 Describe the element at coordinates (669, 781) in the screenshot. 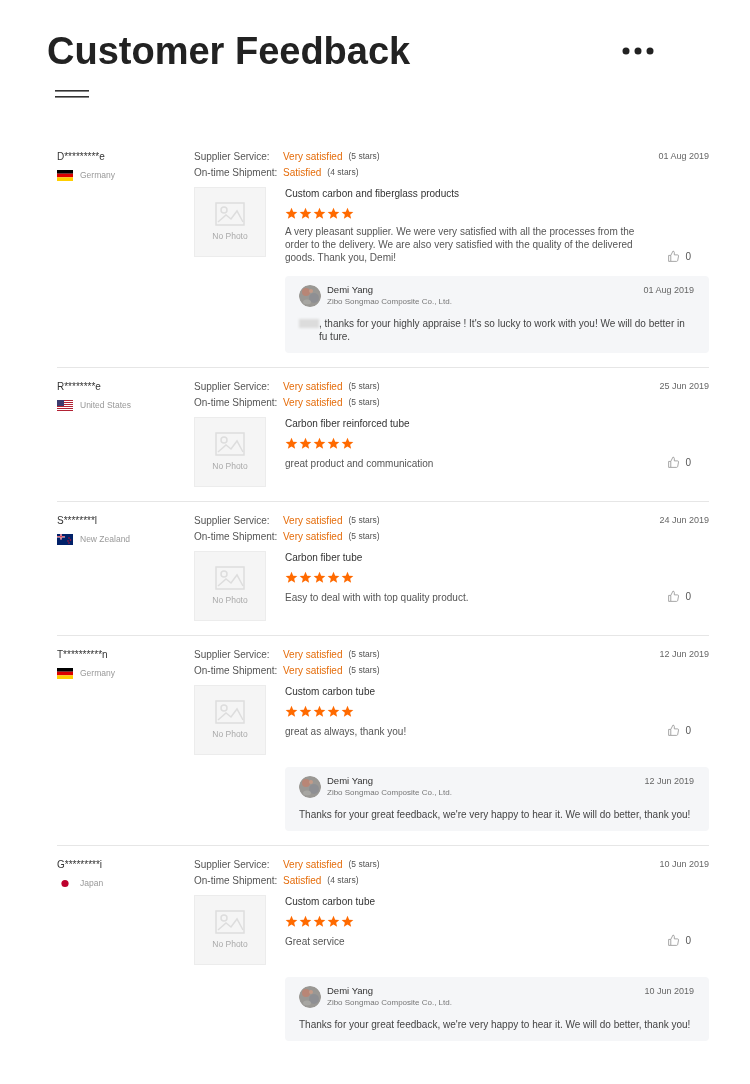

I see `reply-date: 12 Jun 2019` at that location.